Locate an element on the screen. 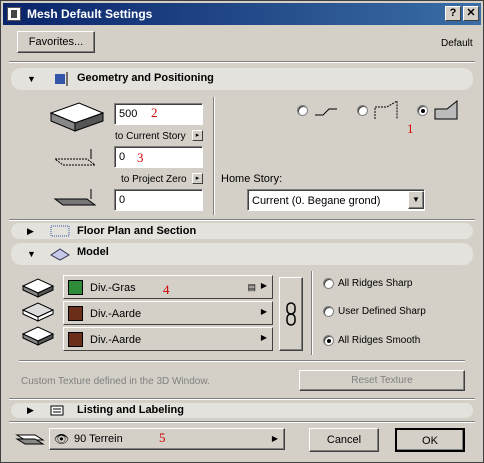 Image resolution: width=484 pixels, height=463 pixels. base-level-field: 0 is located at coordinates (158, 200).